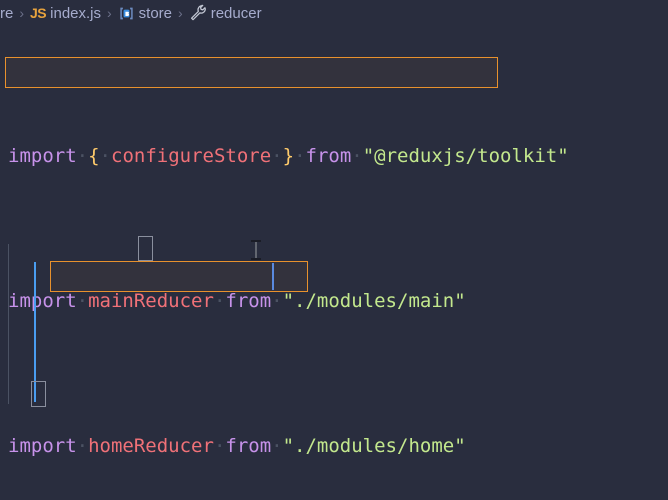 This screenshot has height=500, width=668. I want to click on variable-symbol-icon, so click(126, 13).